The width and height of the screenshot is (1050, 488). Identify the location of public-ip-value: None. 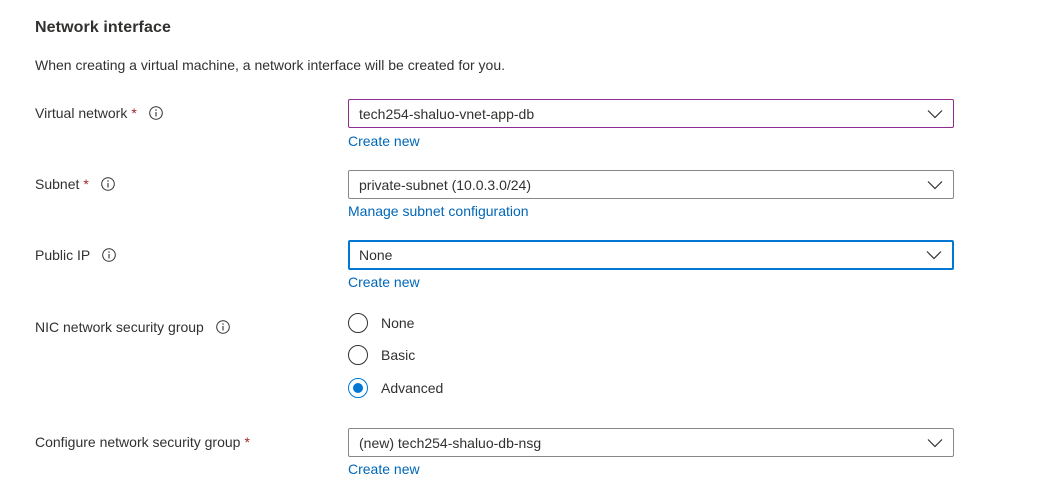
(376, 255).